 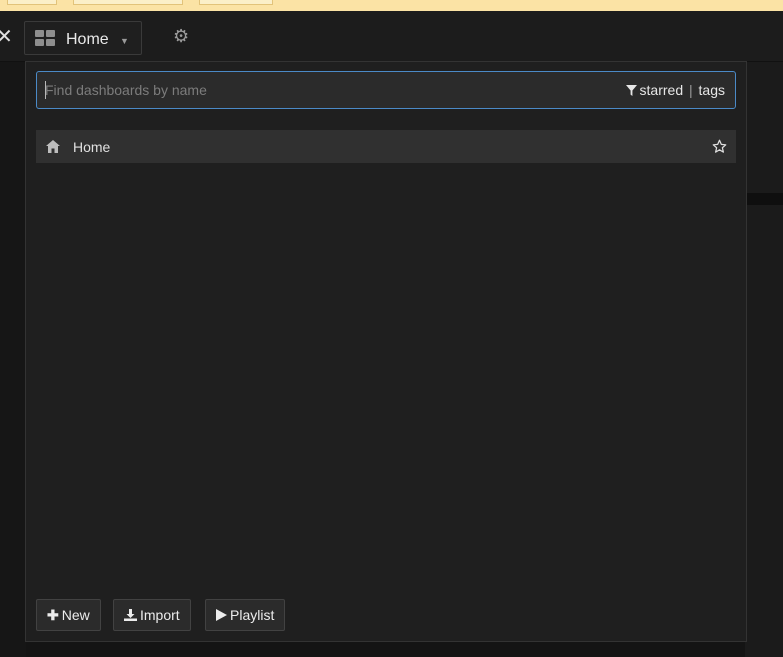 What do you see at coordinates (221, 615) in the screenshot?
I see `play-icon` at bounding box center [221, 615].